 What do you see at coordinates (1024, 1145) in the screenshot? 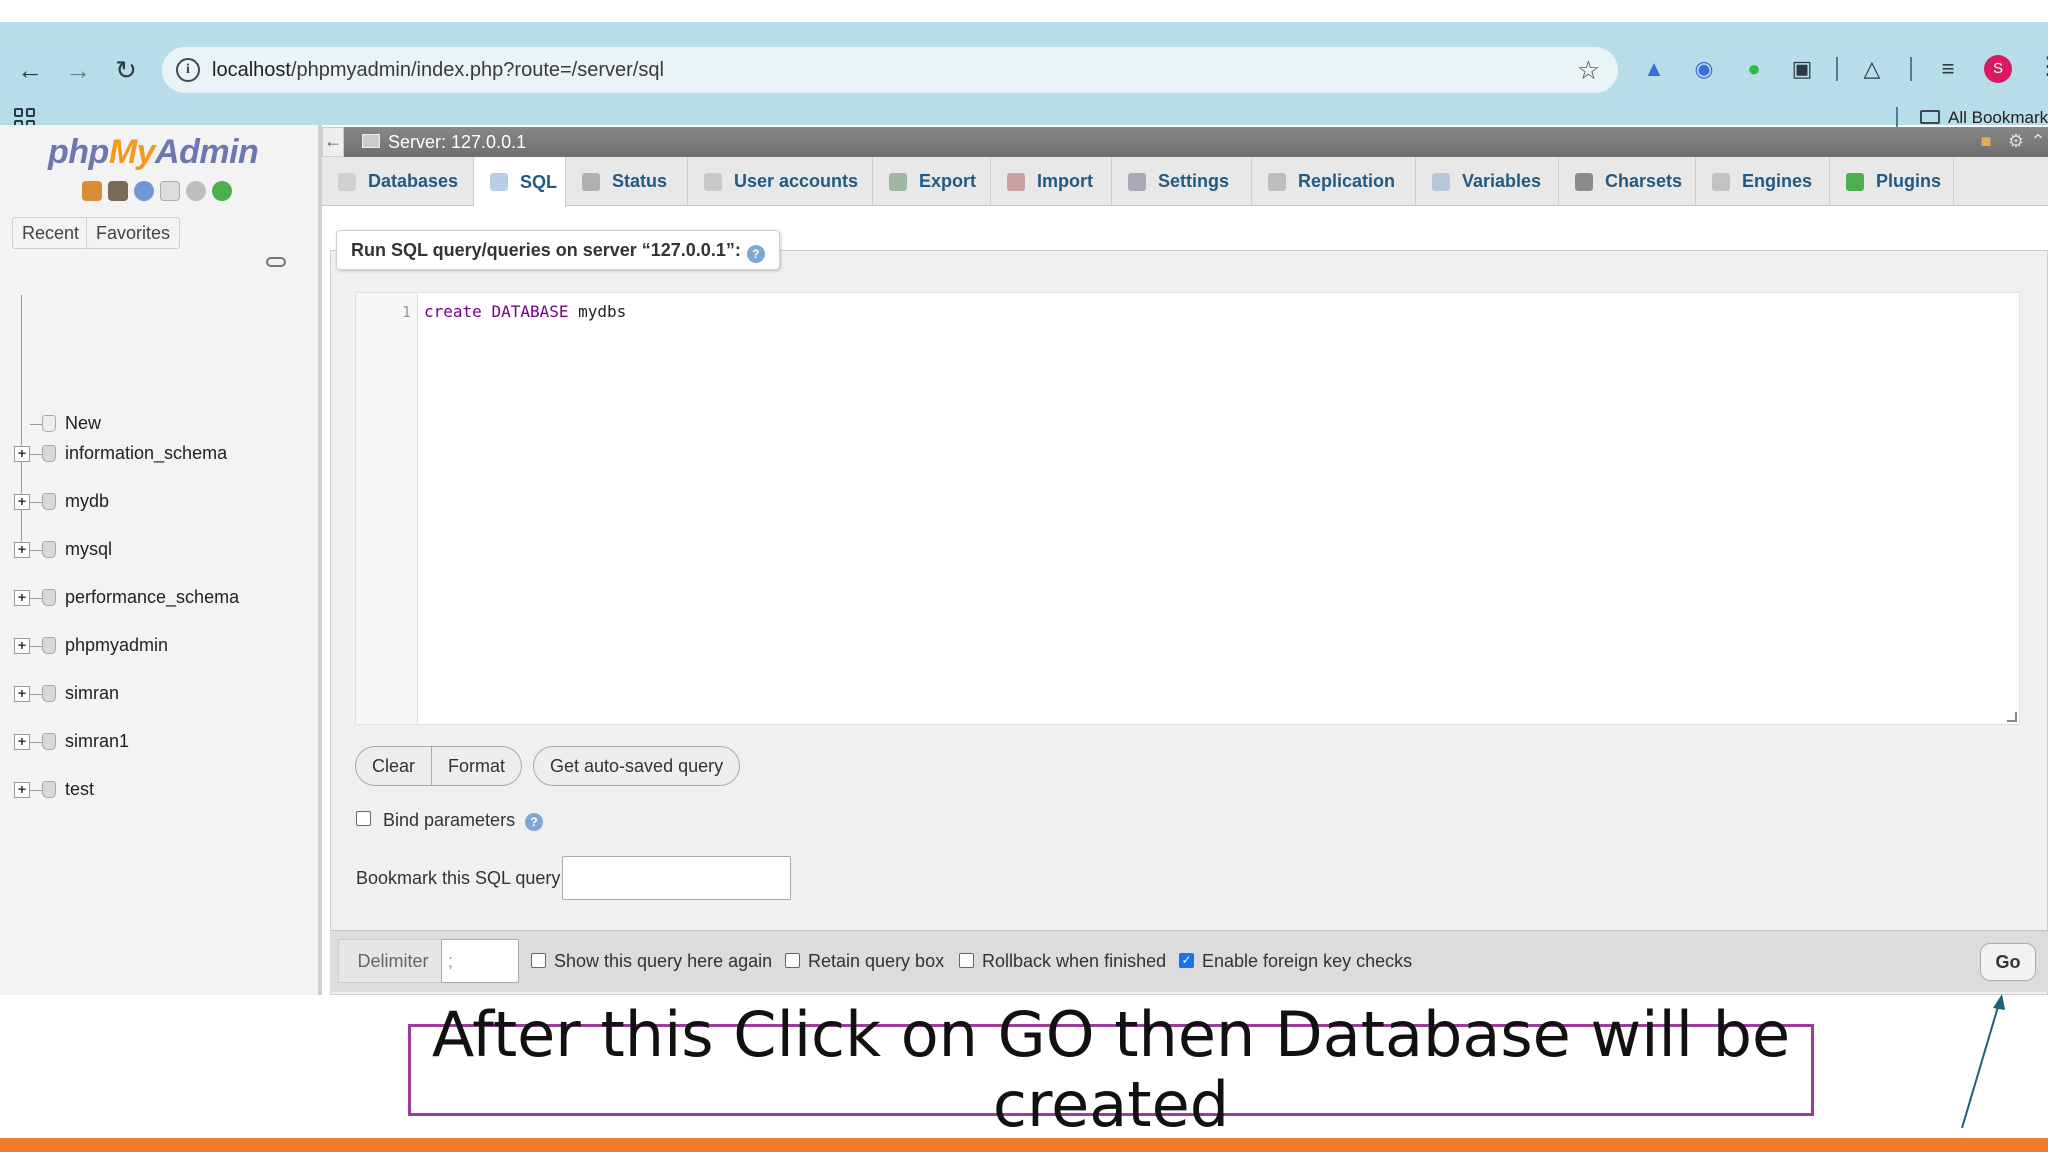
I see `footer-accent-line` at bounding box center [1024, 1145].